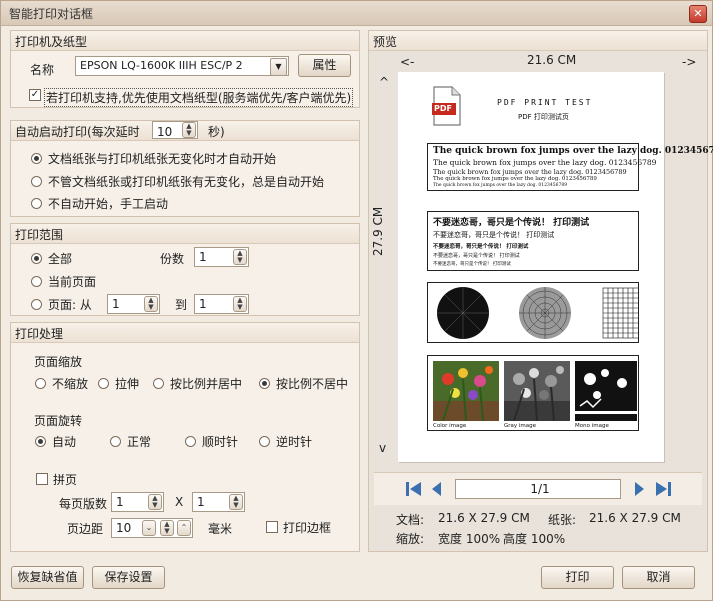 The image size is (713, 601). I want to click on image-sample-box: Color image Gray image Mono image, so click(533, 393).